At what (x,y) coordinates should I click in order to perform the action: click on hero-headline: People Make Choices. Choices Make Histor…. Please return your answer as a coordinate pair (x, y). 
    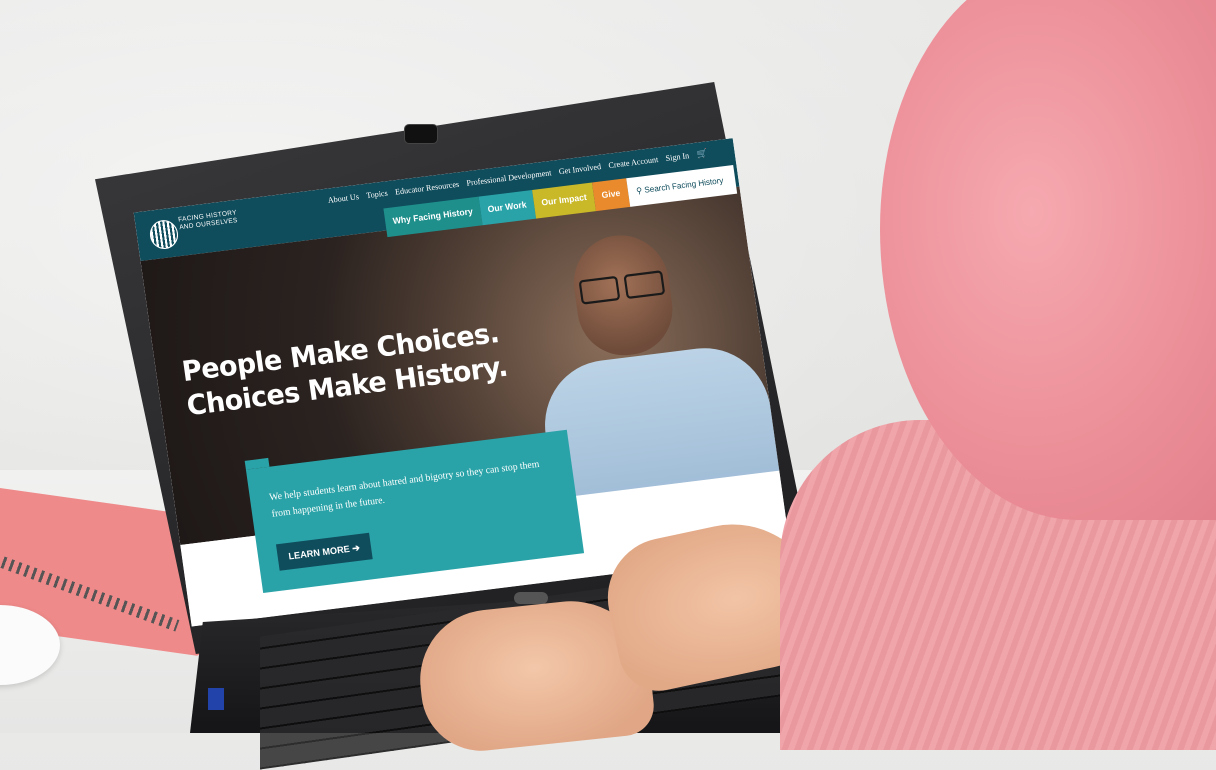
    Looking at the image, I should click on (345, 369).